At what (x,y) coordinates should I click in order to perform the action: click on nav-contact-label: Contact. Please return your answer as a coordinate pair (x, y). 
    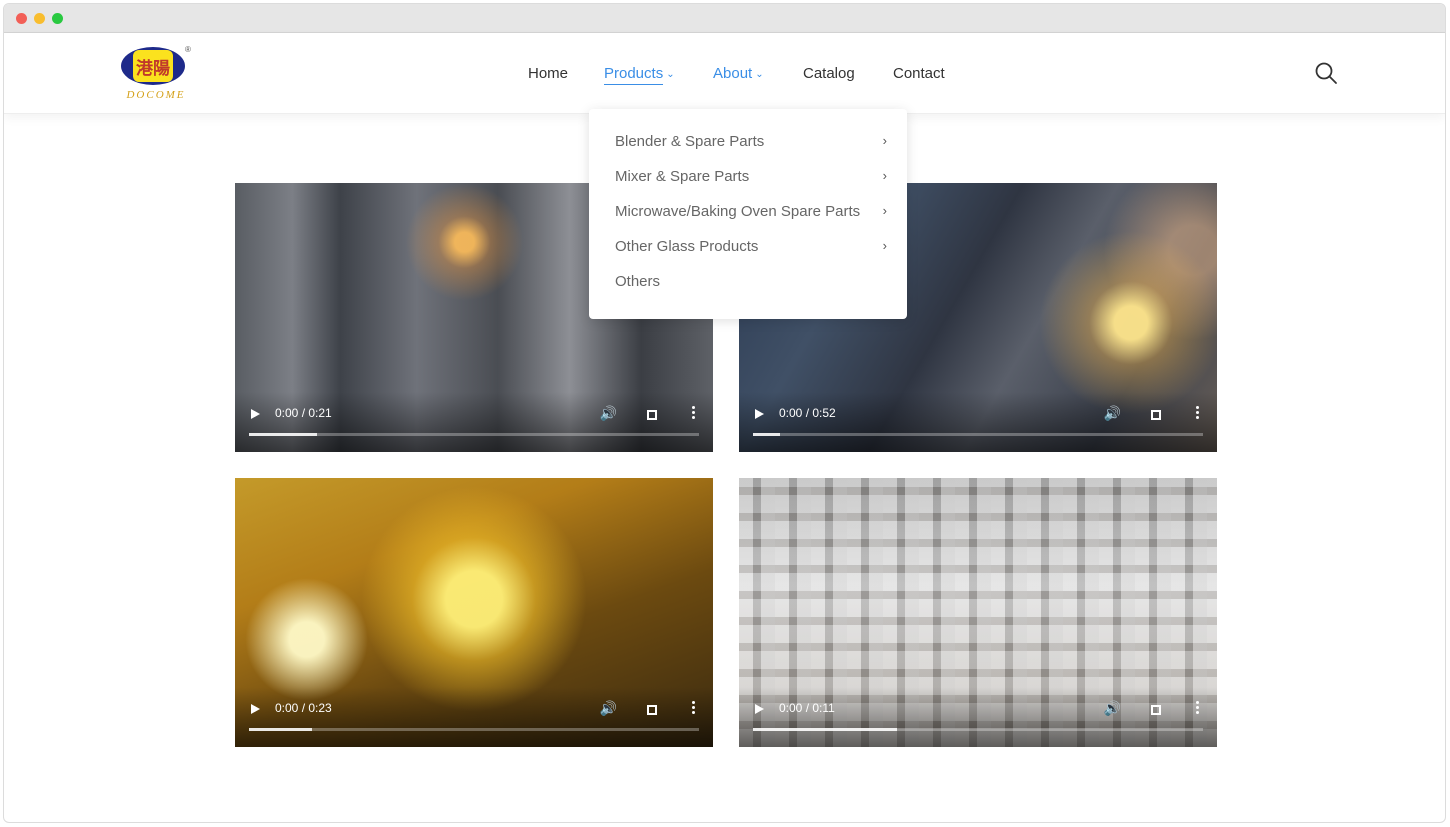
    Looking at the image, I should click on (919, 73).